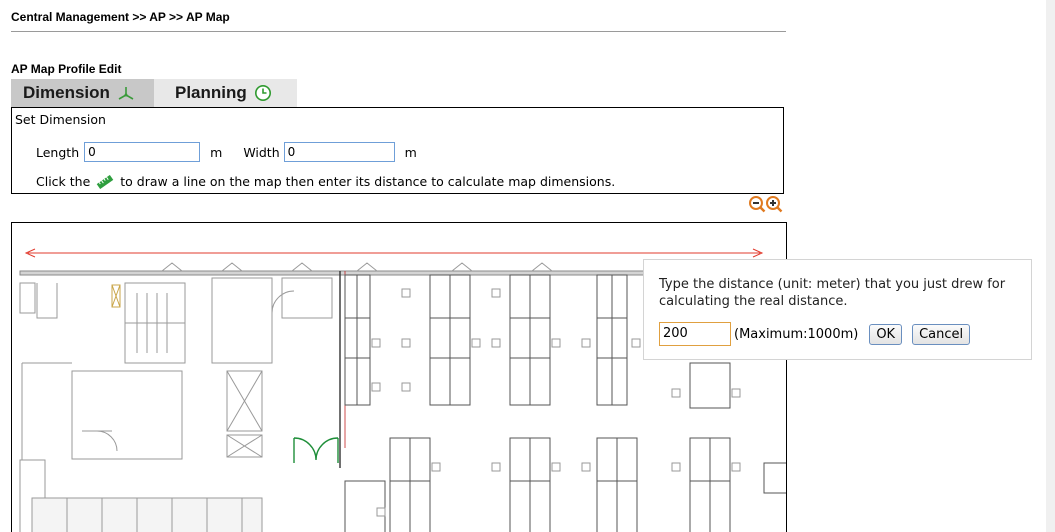  I want to click on distance-input: 200, so click(695, 334).